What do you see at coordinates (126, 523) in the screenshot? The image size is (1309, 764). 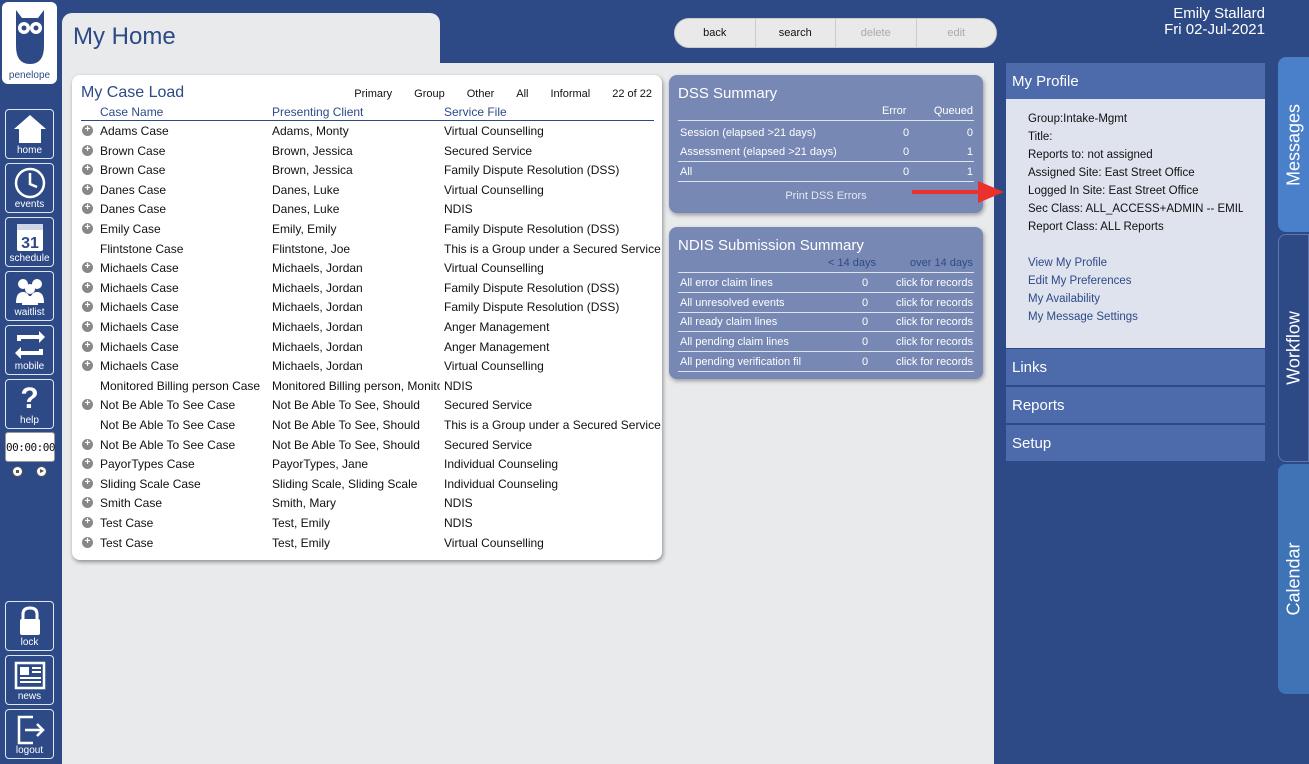 I see `case-name: Test Case` at bounding box center [126, 523].